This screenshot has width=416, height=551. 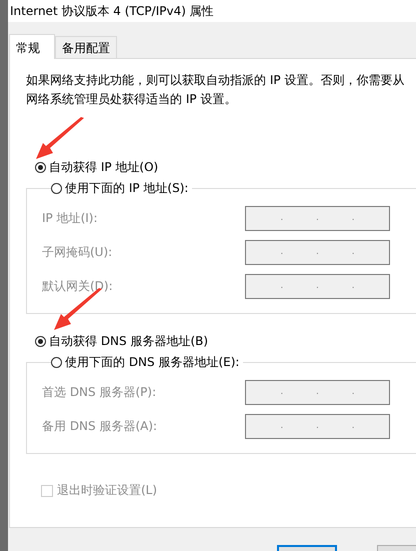 What do you see at coordinates (216, 90) in the screenshot?
I see `description-text: 如果网络支持此功能，则可以获取自动指派的 IP 设置。否则，你需要从网络系统管理员处获得适当的 IP 设置。` at bounding box center [216, 90].